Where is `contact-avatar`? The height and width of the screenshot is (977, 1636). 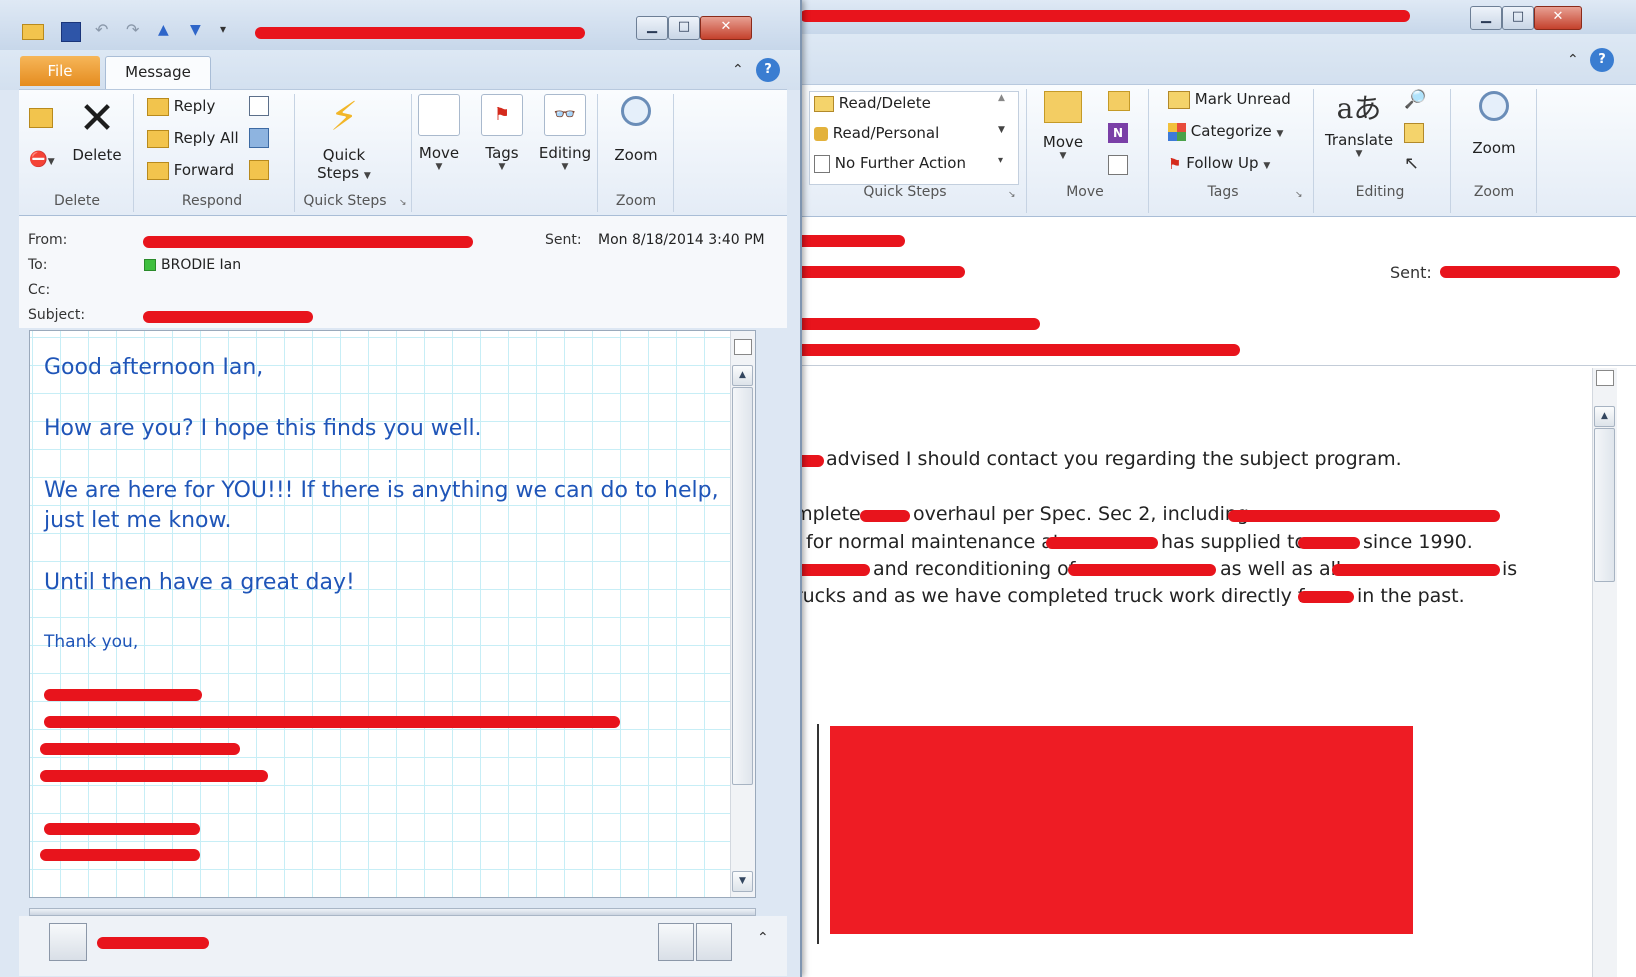 contact-avatar is located at coordinates (68, 942).